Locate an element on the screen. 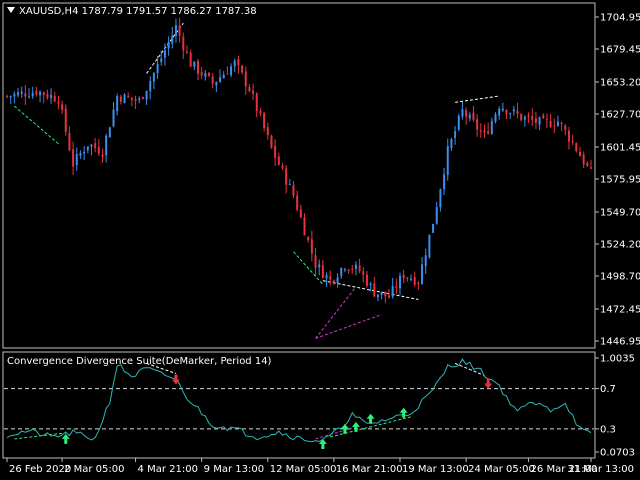  time-tick-label: 26 Feb 2020 is located at coordinates (40, 469).